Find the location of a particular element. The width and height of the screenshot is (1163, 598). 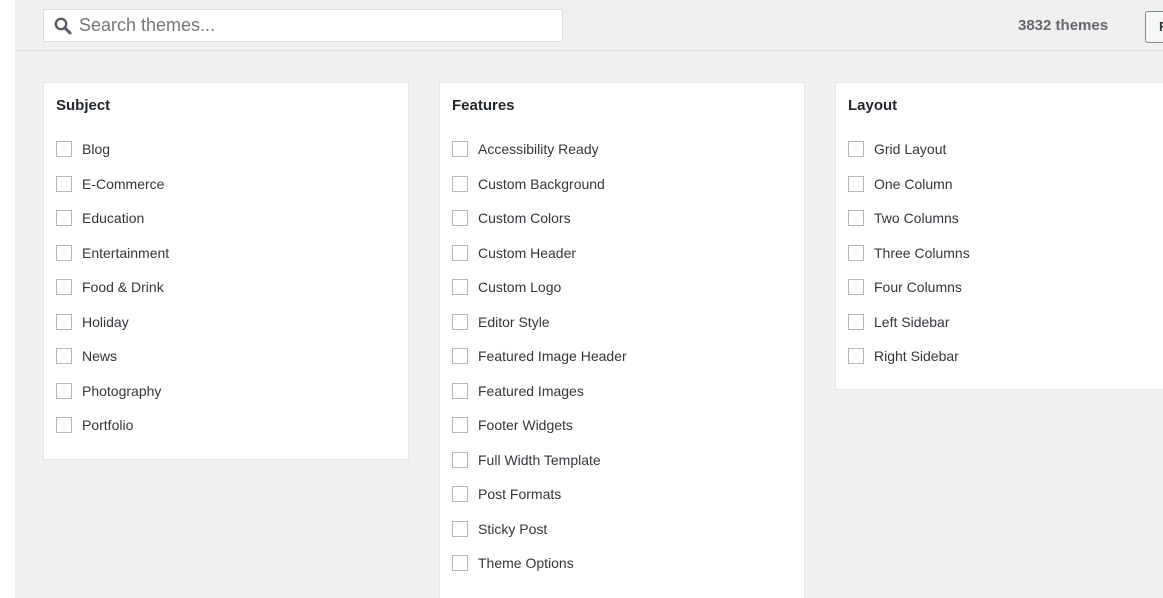

option-label: News is located at coordinates (100, 356).